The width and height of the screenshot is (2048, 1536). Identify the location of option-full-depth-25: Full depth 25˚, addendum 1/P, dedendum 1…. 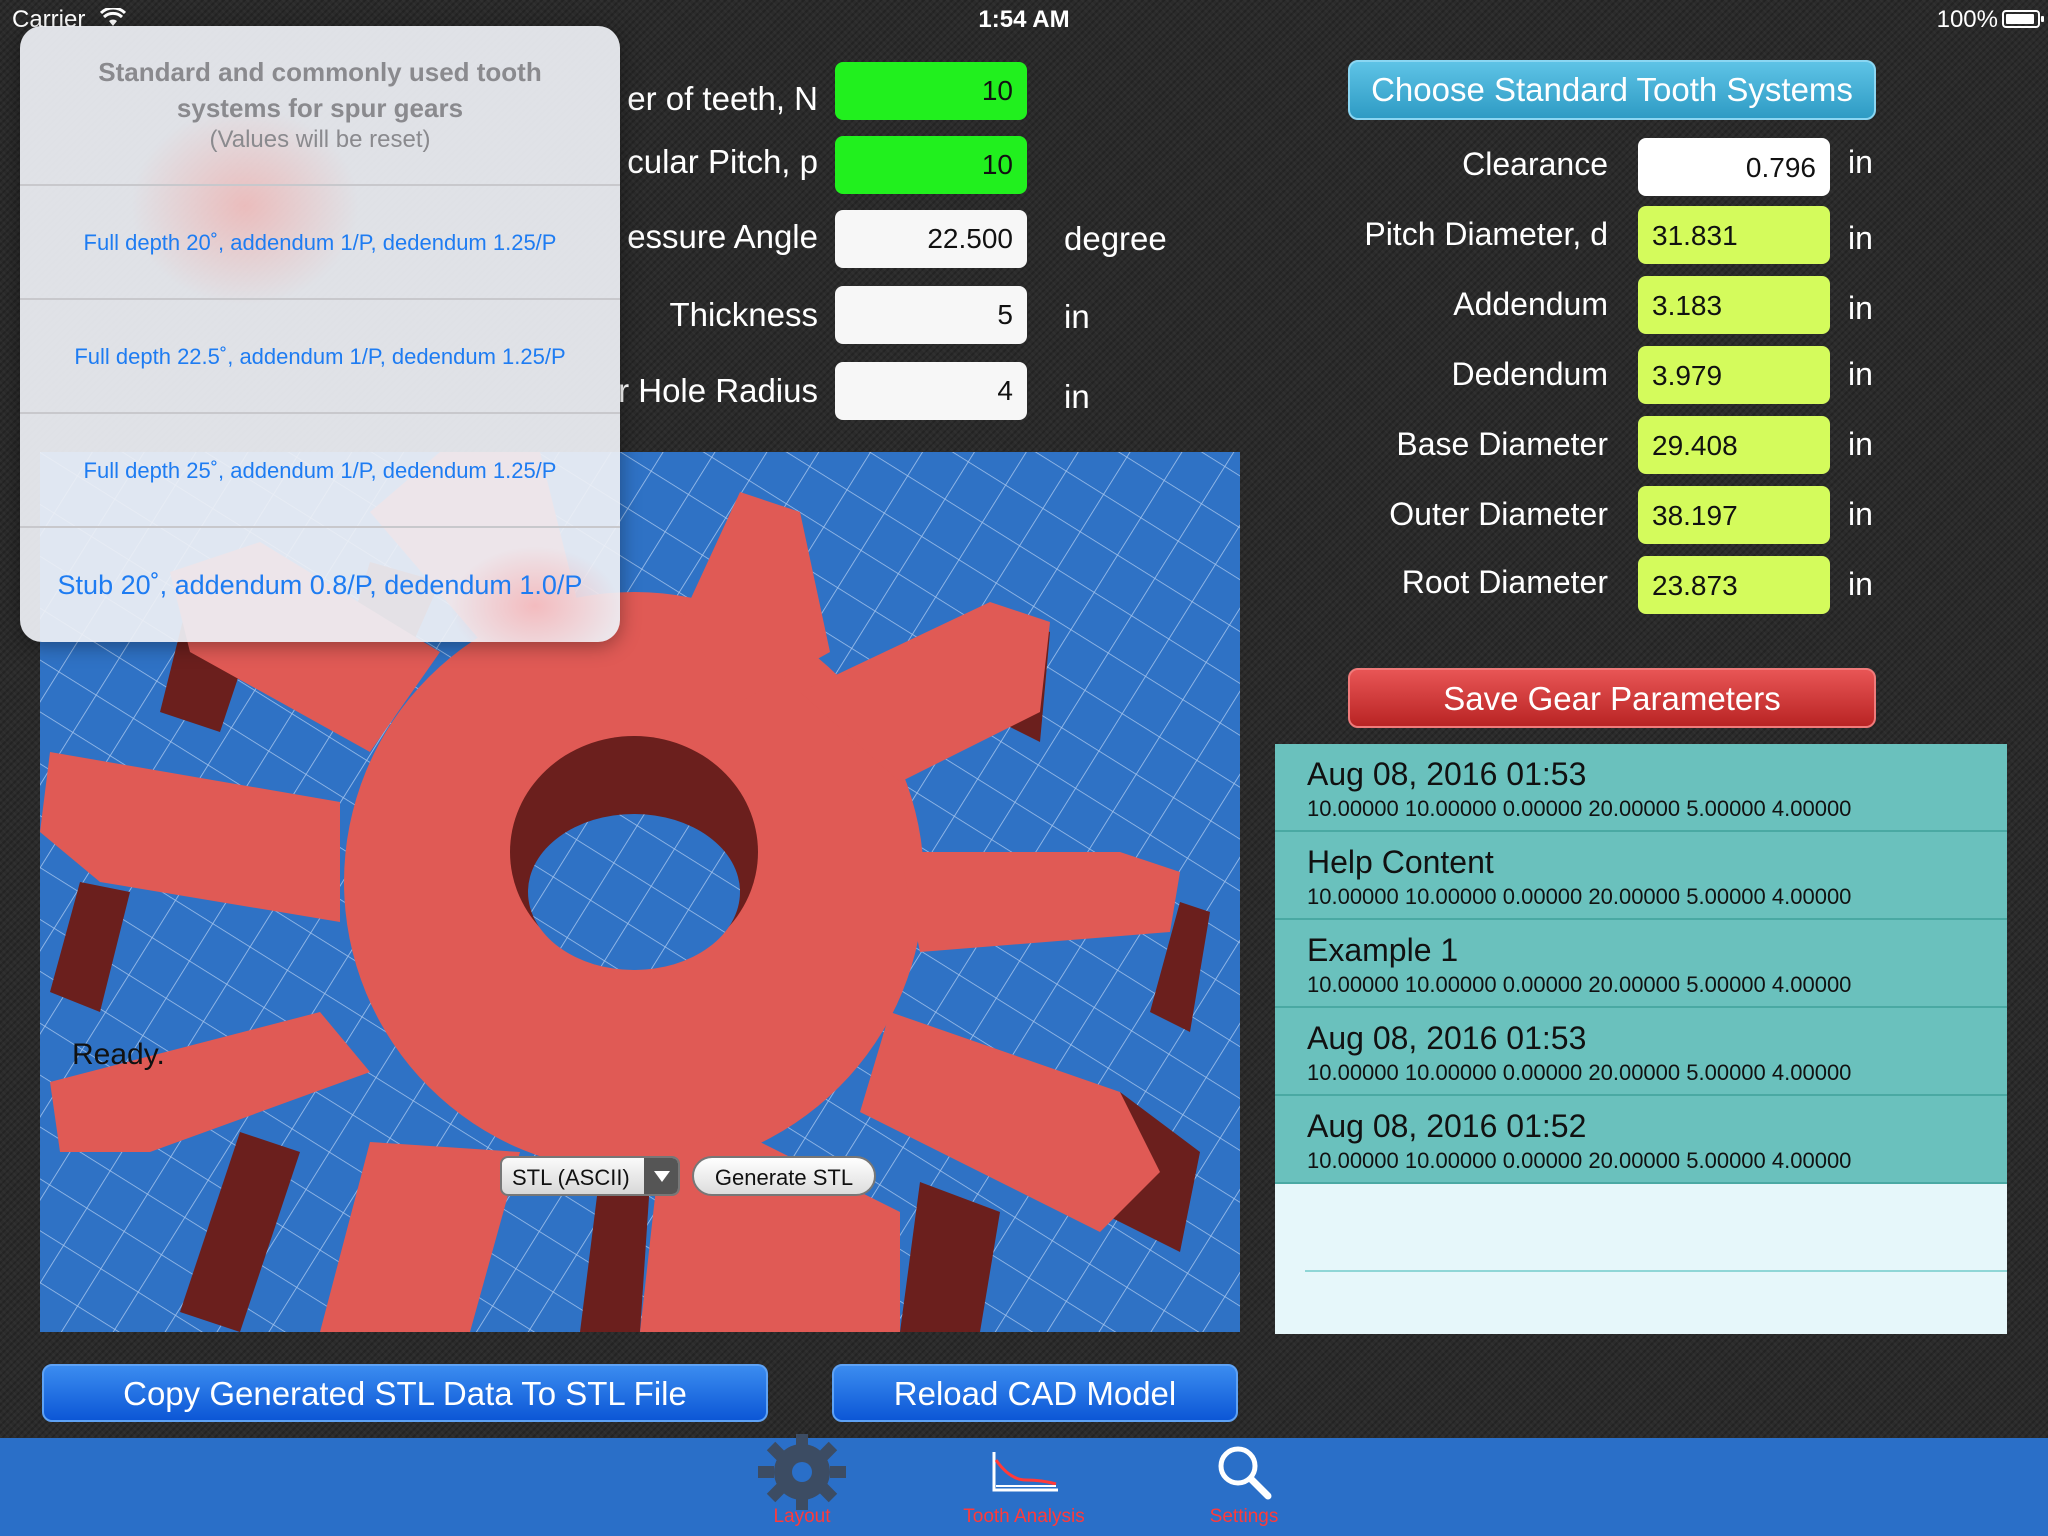
(320, 471).